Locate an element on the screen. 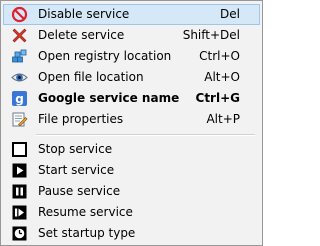 Image resolution: width=320 pixels, height=246 pixels. menu-item-set-startup-type: Set startup type is located at coordinates (131, 233).